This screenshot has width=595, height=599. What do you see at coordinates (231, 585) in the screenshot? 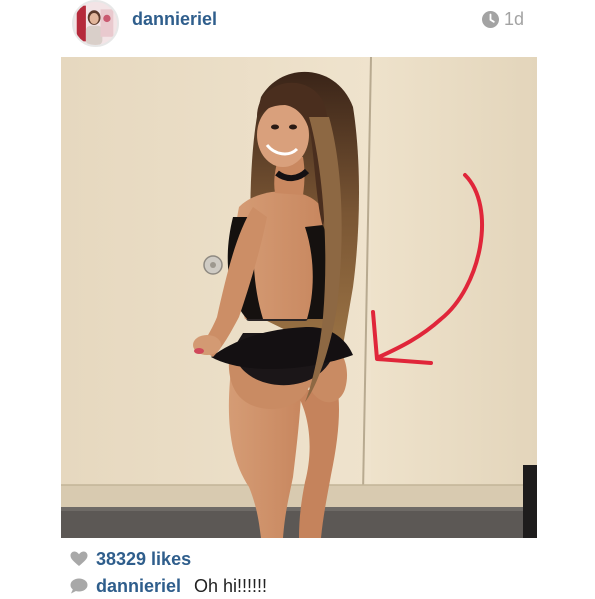
I see `caption-text: Oh hi!!!!!!` at bounding box center [231, 585].